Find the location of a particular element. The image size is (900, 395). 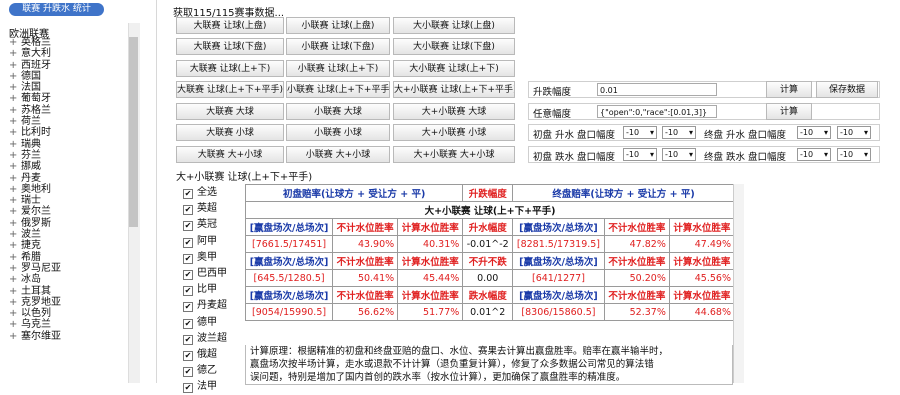

sidebar-league-item: + 西班牙 is located at coordinates (69, 65).